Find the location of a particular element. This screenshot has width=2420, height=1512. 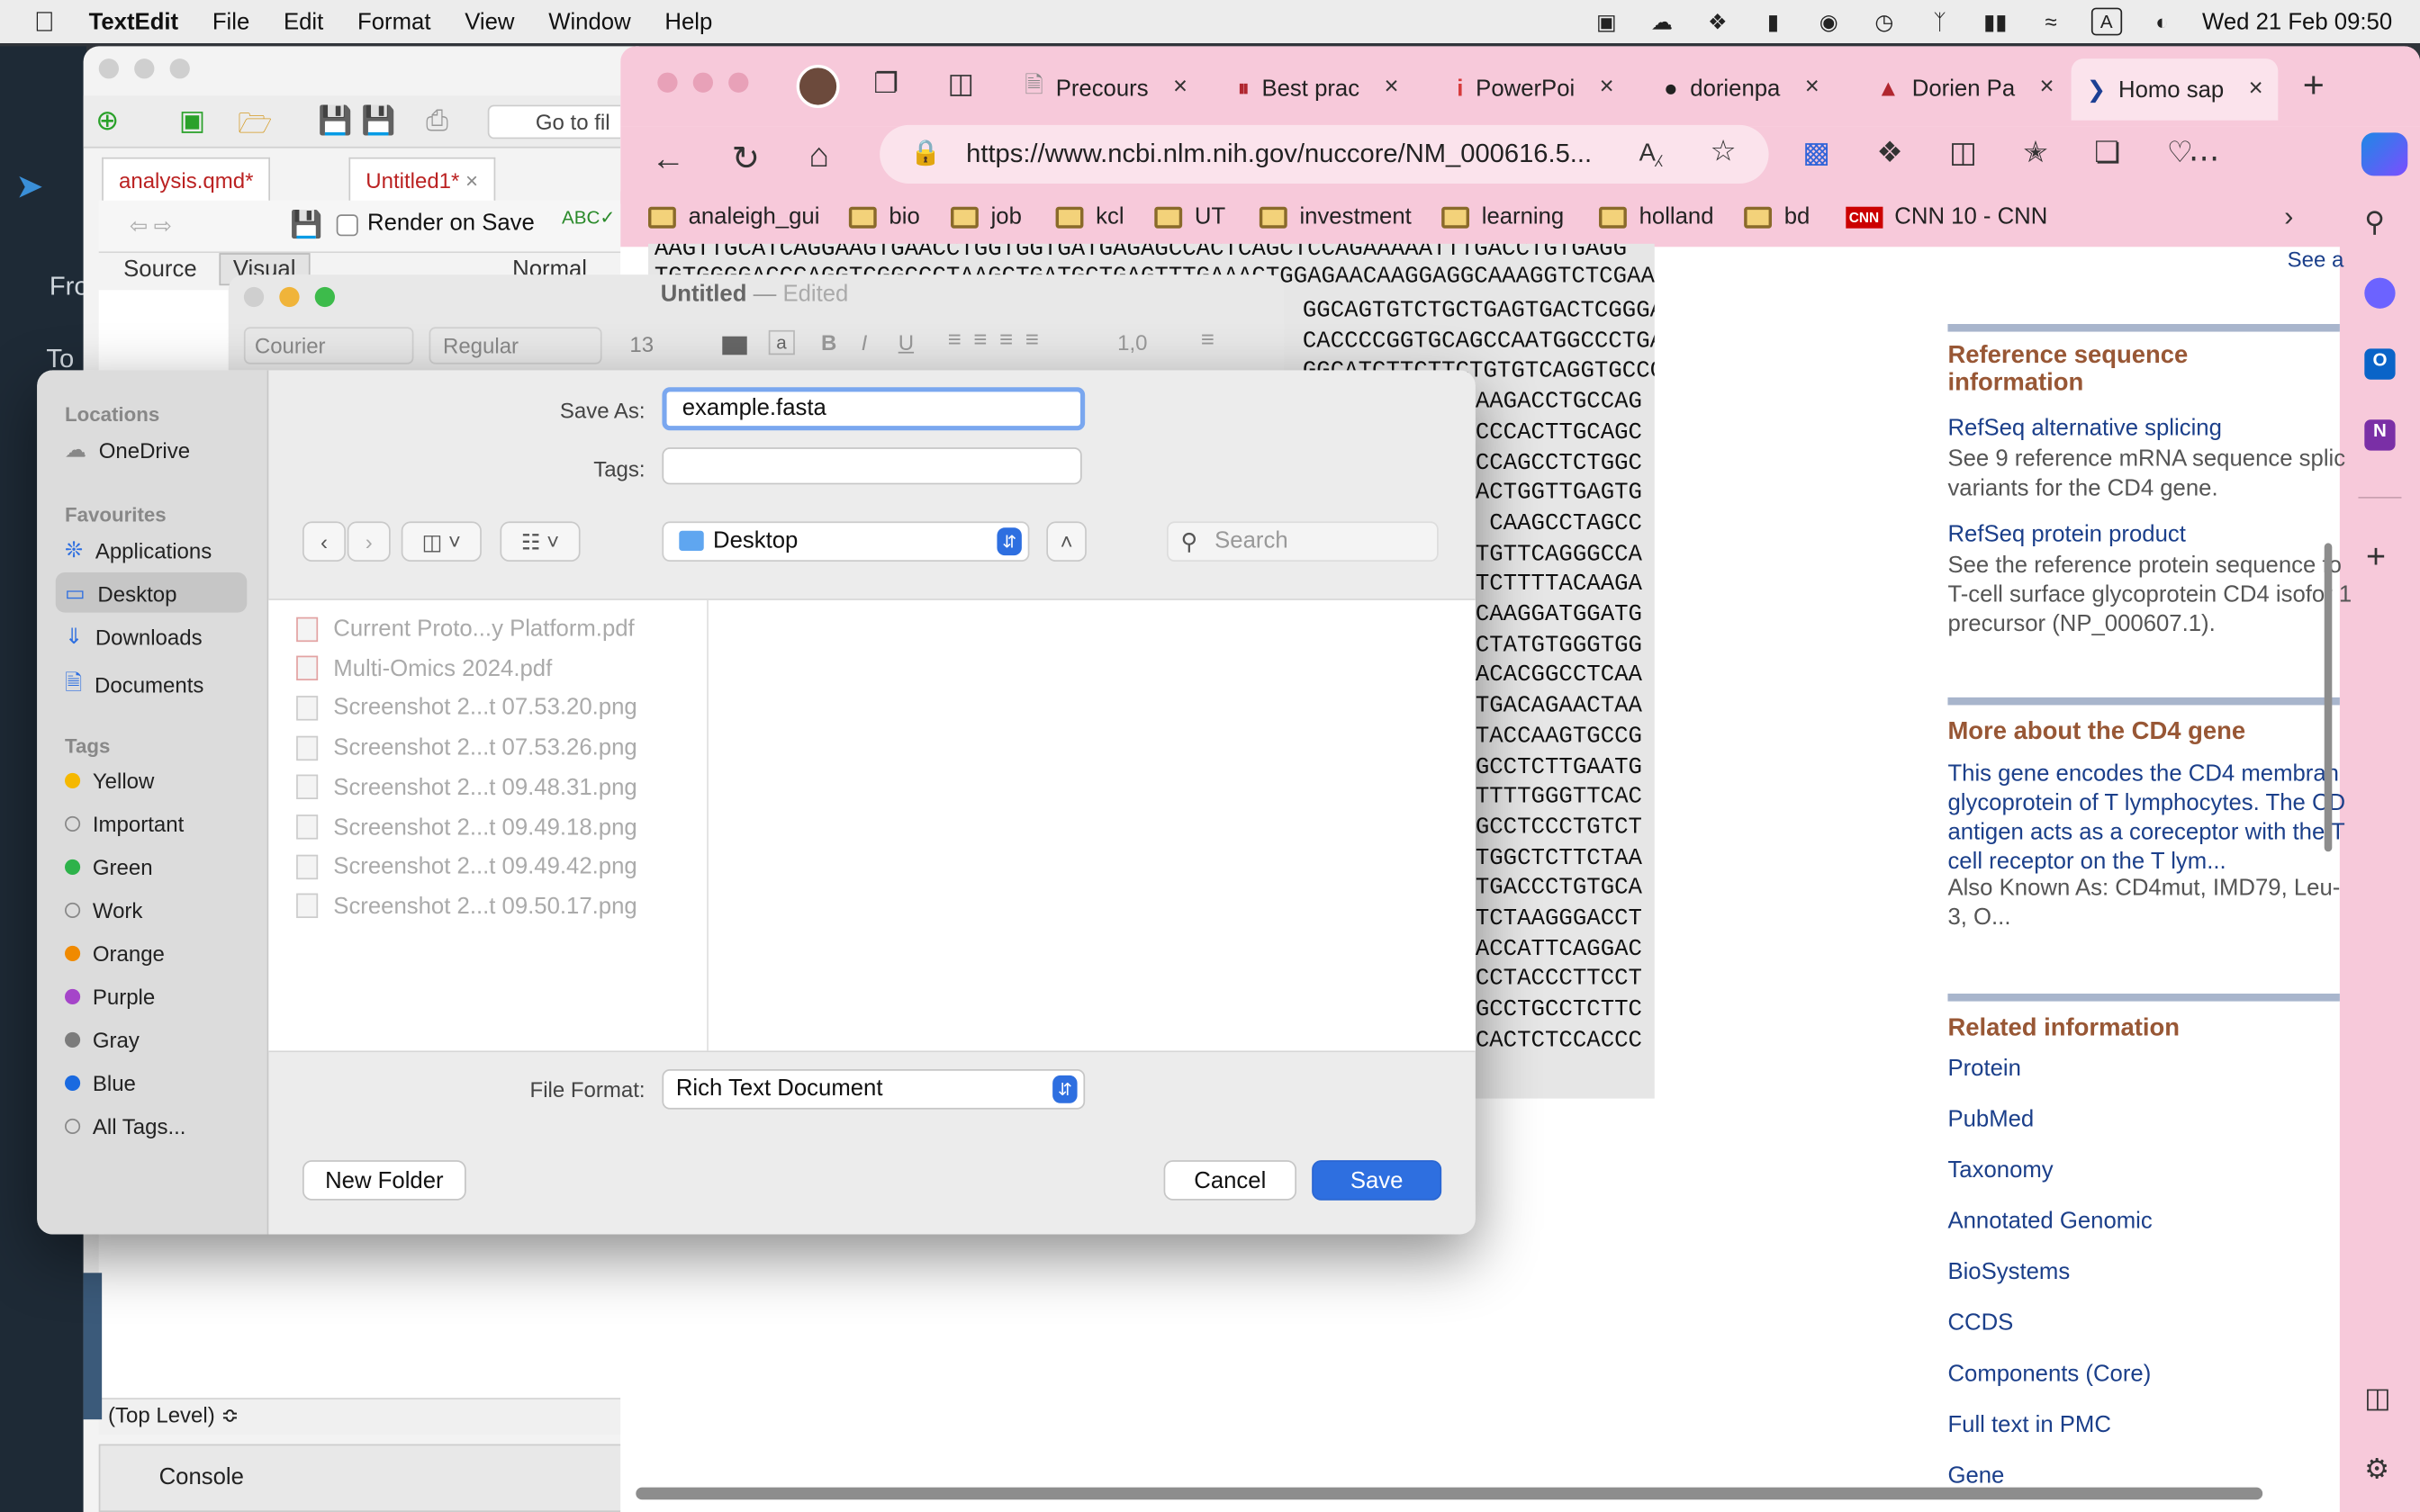

translate-icon: ▩ is located at coordinates (1816, 154).